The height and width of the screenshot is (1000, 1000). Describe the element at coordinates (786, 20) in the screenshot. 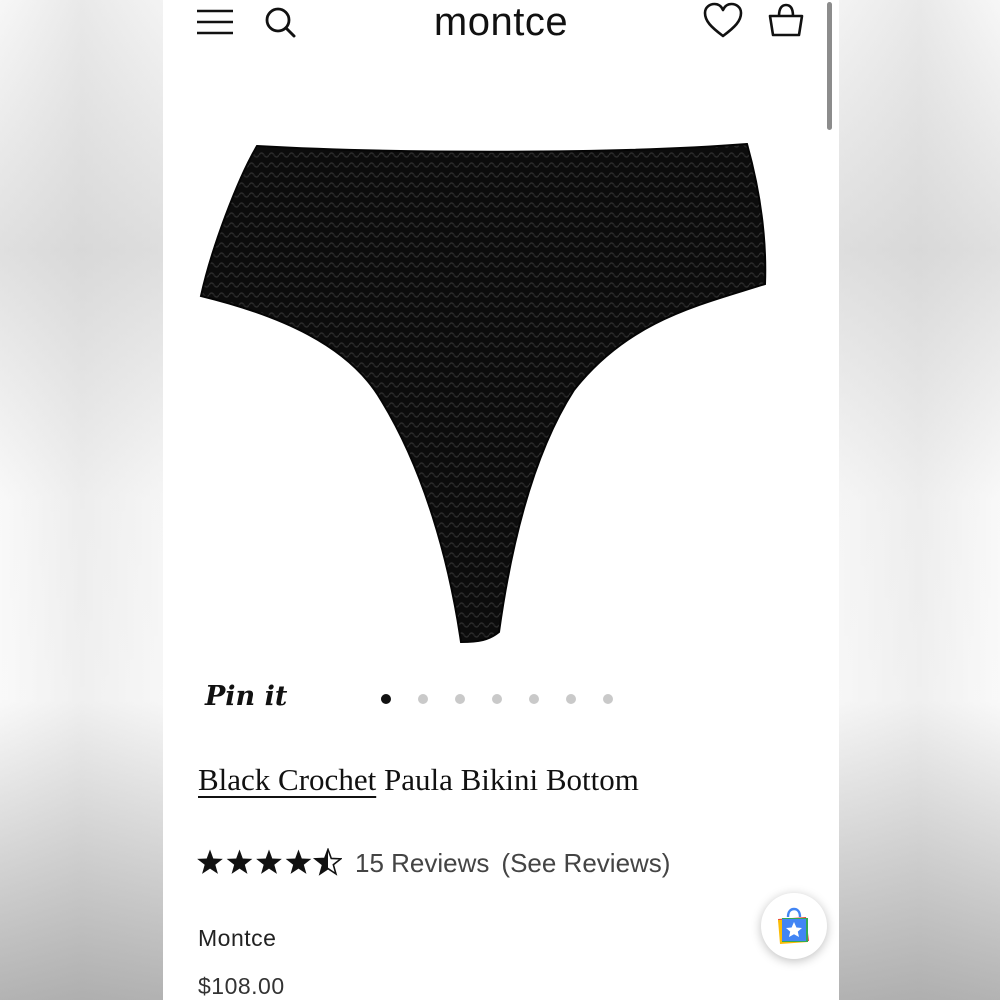

I see `basket-icon` at that location.